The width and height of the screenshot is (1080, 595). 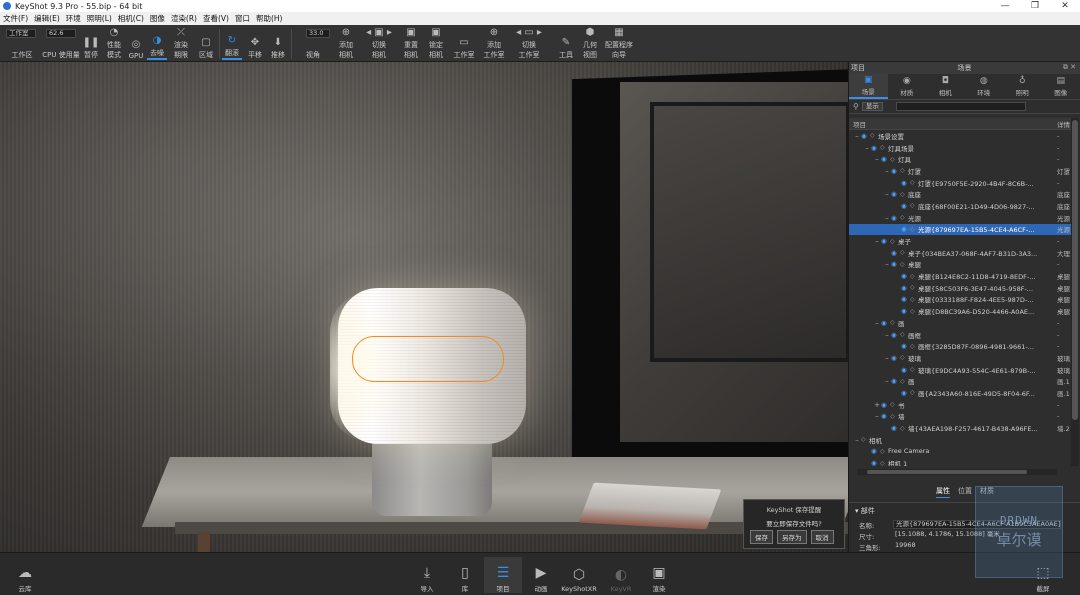 I want to click on tree-row: – ◉ ◇ 画 -, so click(x=960, y=323).